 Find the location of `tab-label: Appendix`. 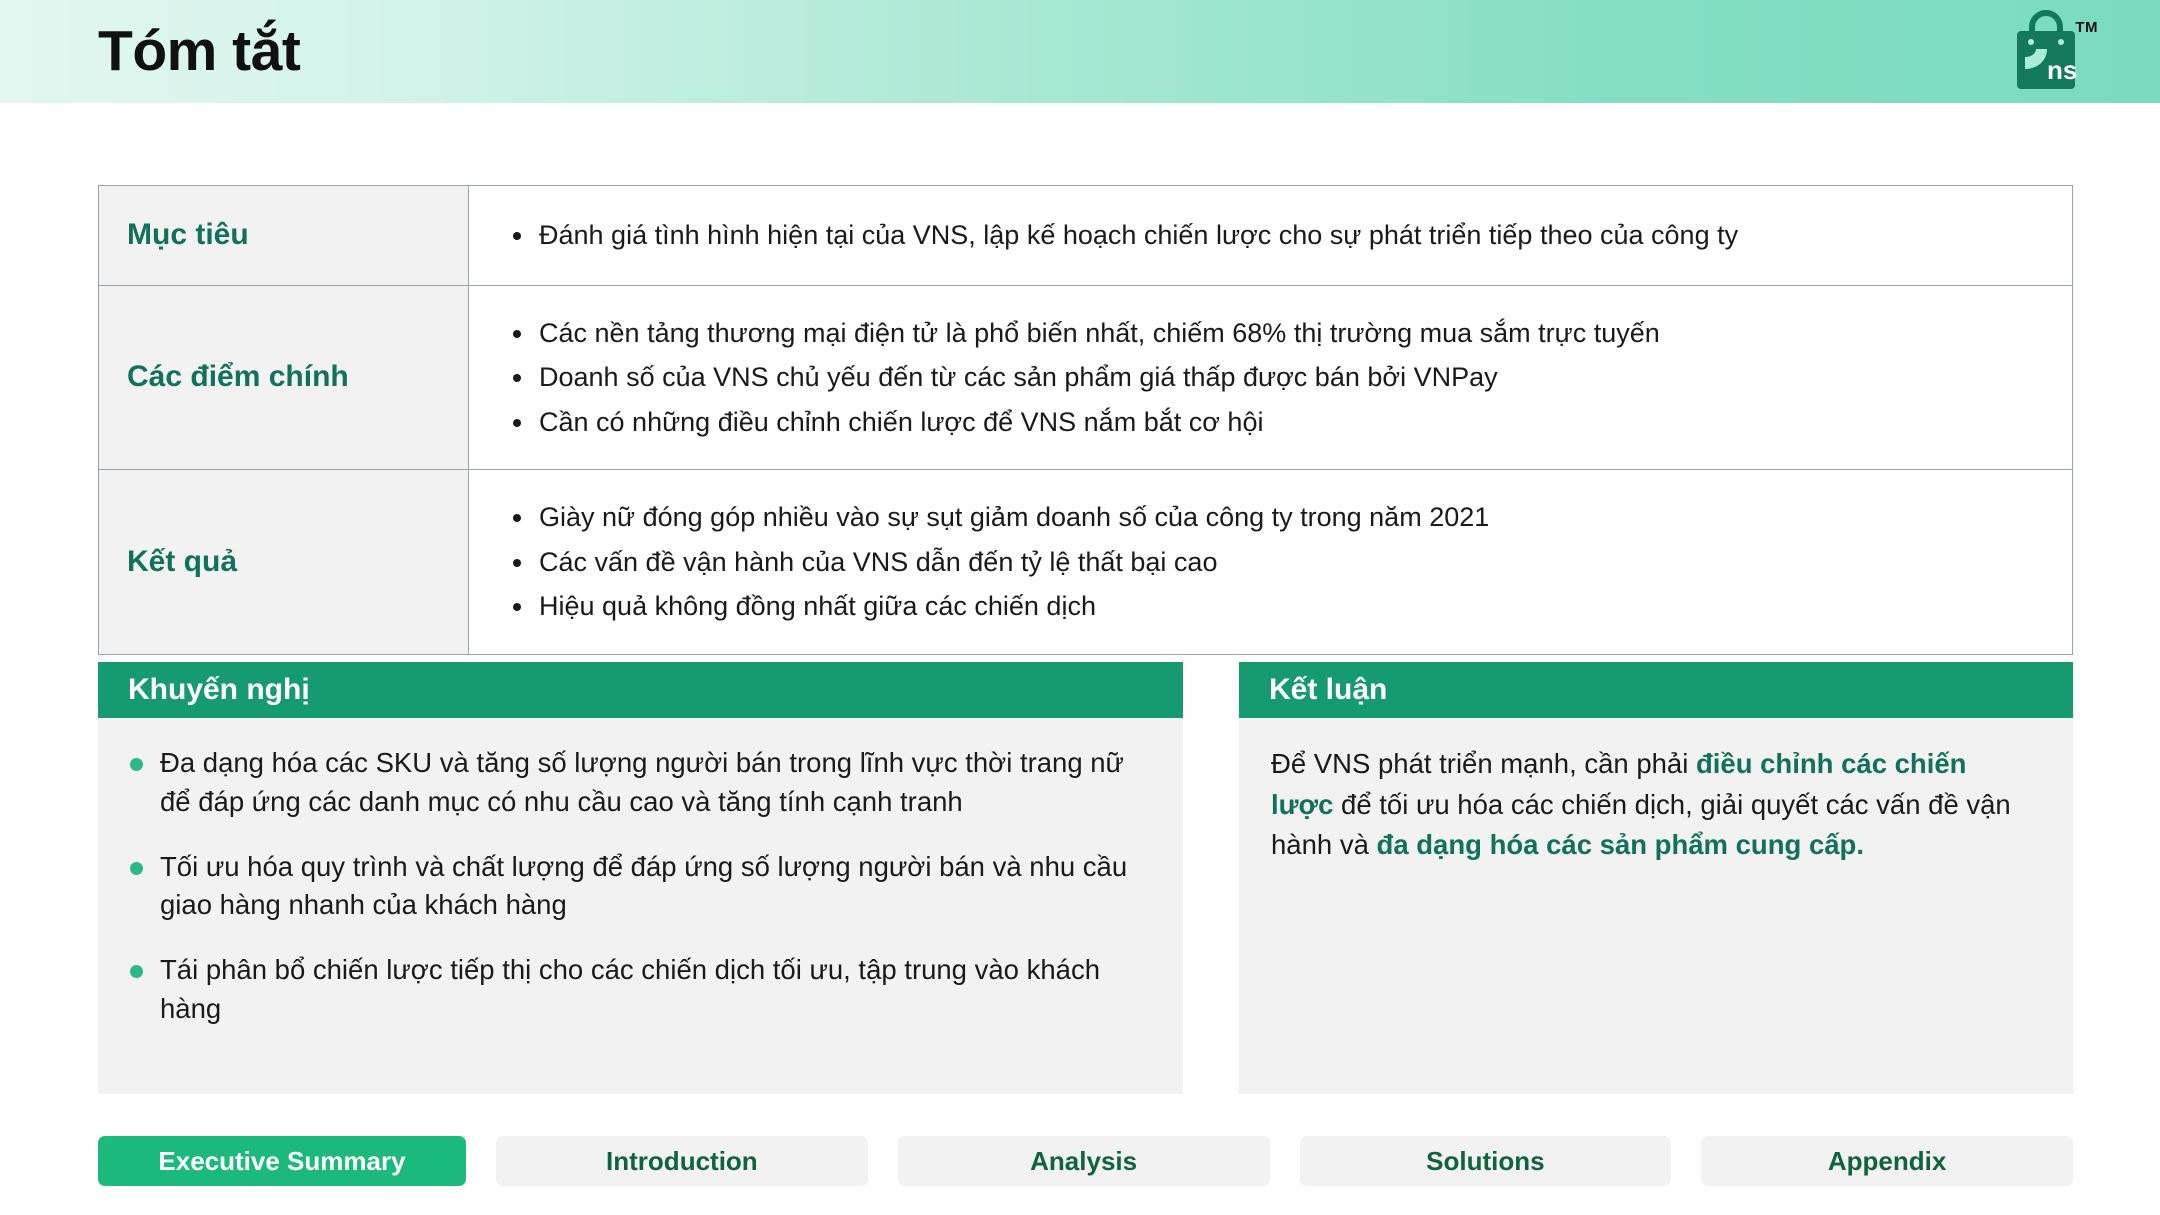

tab-label: Appendix is located at coordinates (1887, 1160).